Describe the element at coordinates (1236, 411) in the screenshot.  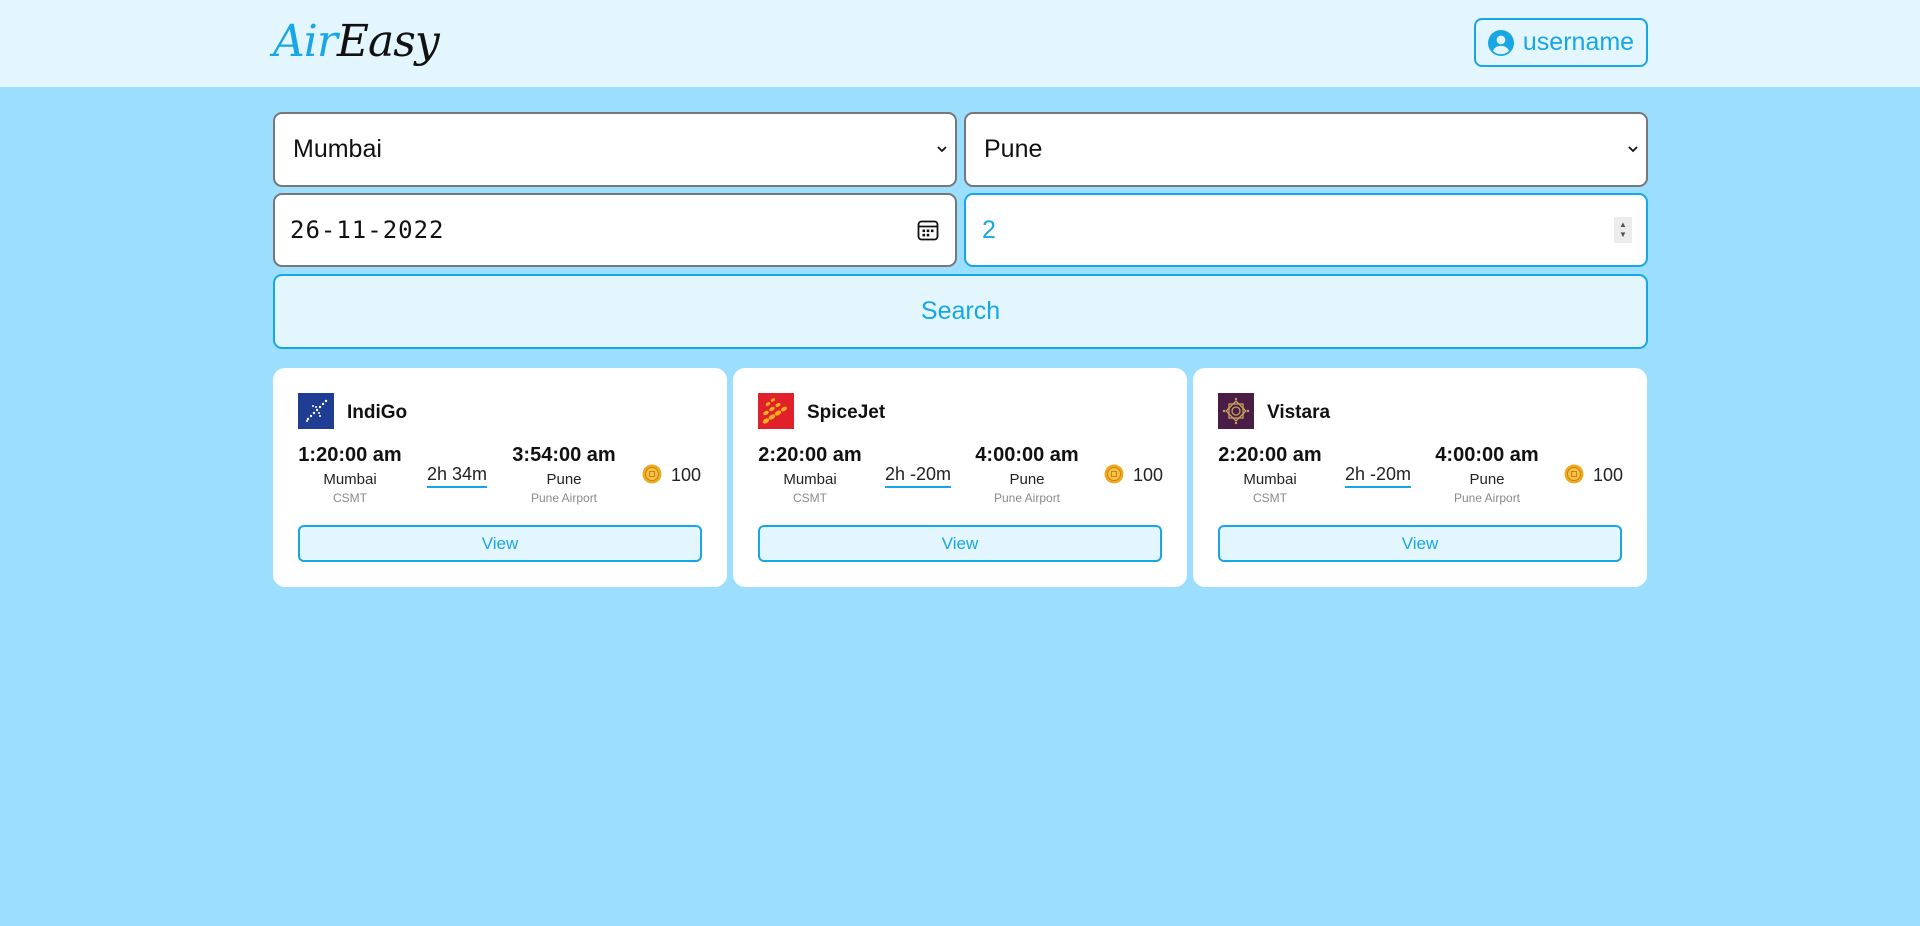
I see `vistara-logo-icon` at that location.